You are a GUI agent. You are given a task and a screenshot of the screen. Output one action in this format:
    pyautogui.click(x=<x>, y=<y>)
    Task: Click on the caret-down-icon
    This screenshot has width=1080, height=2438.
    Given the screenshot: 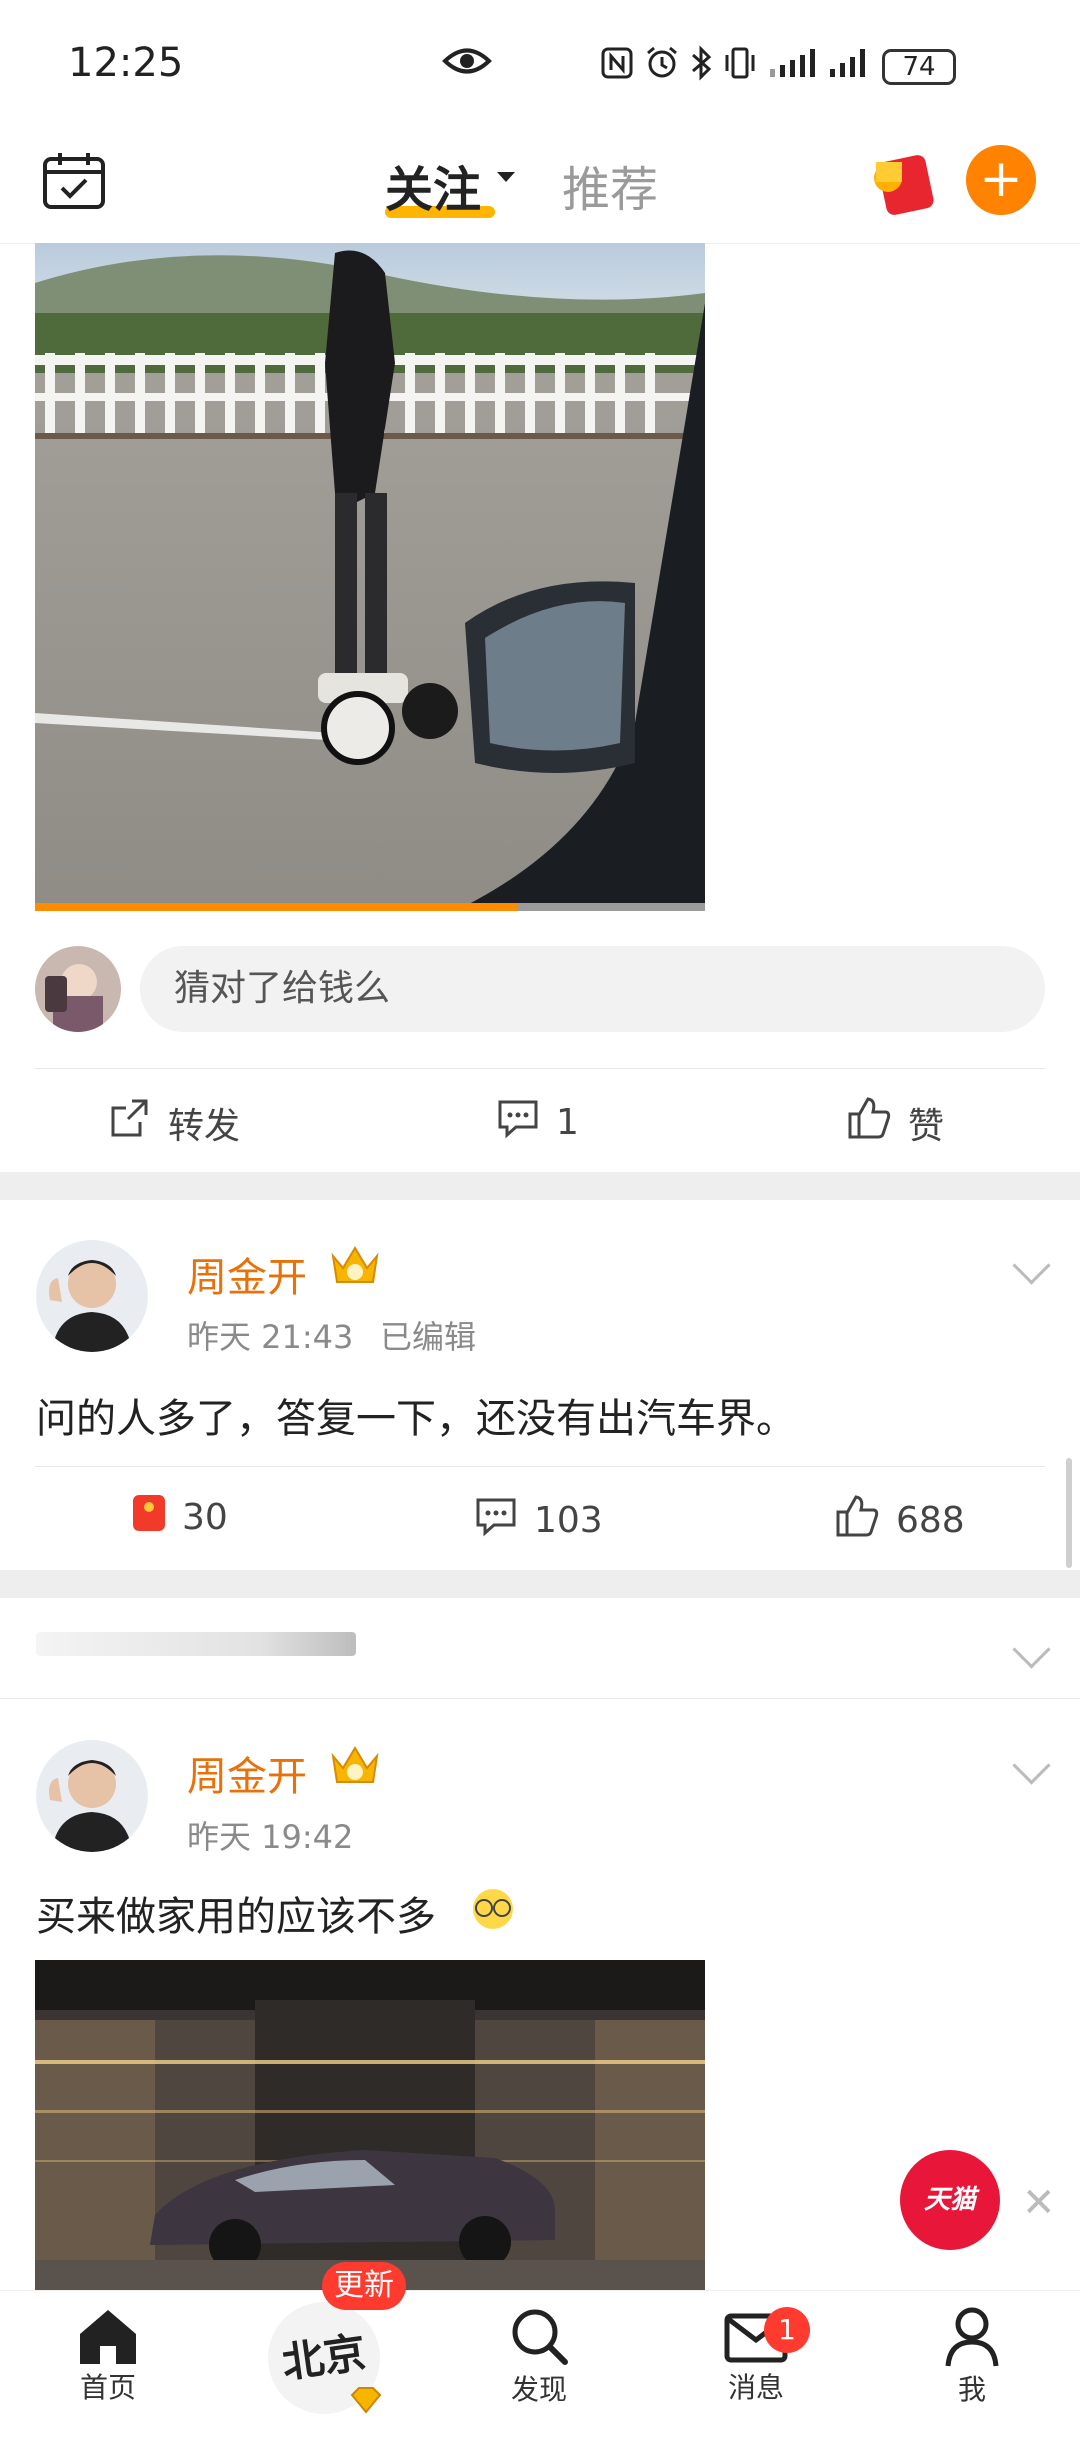 What is the action you would take?
    pyautogui.click(x=506, y=177)
    